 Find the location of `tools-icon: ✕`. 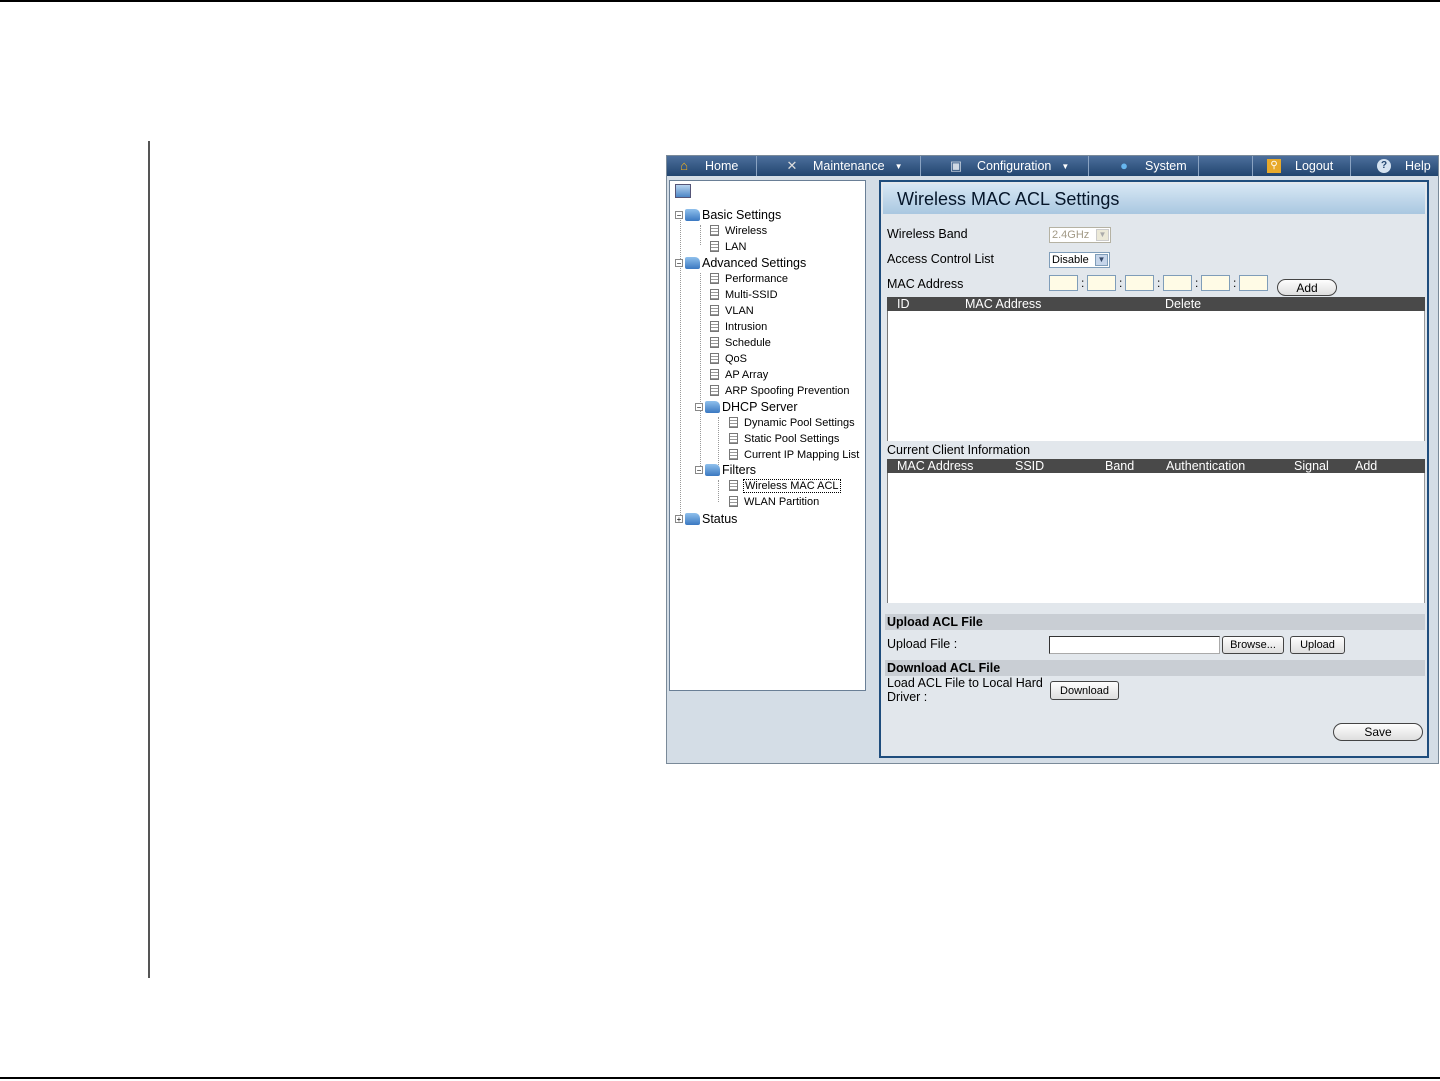

tools-icon: ✕ is located at coordinates (792, 165).